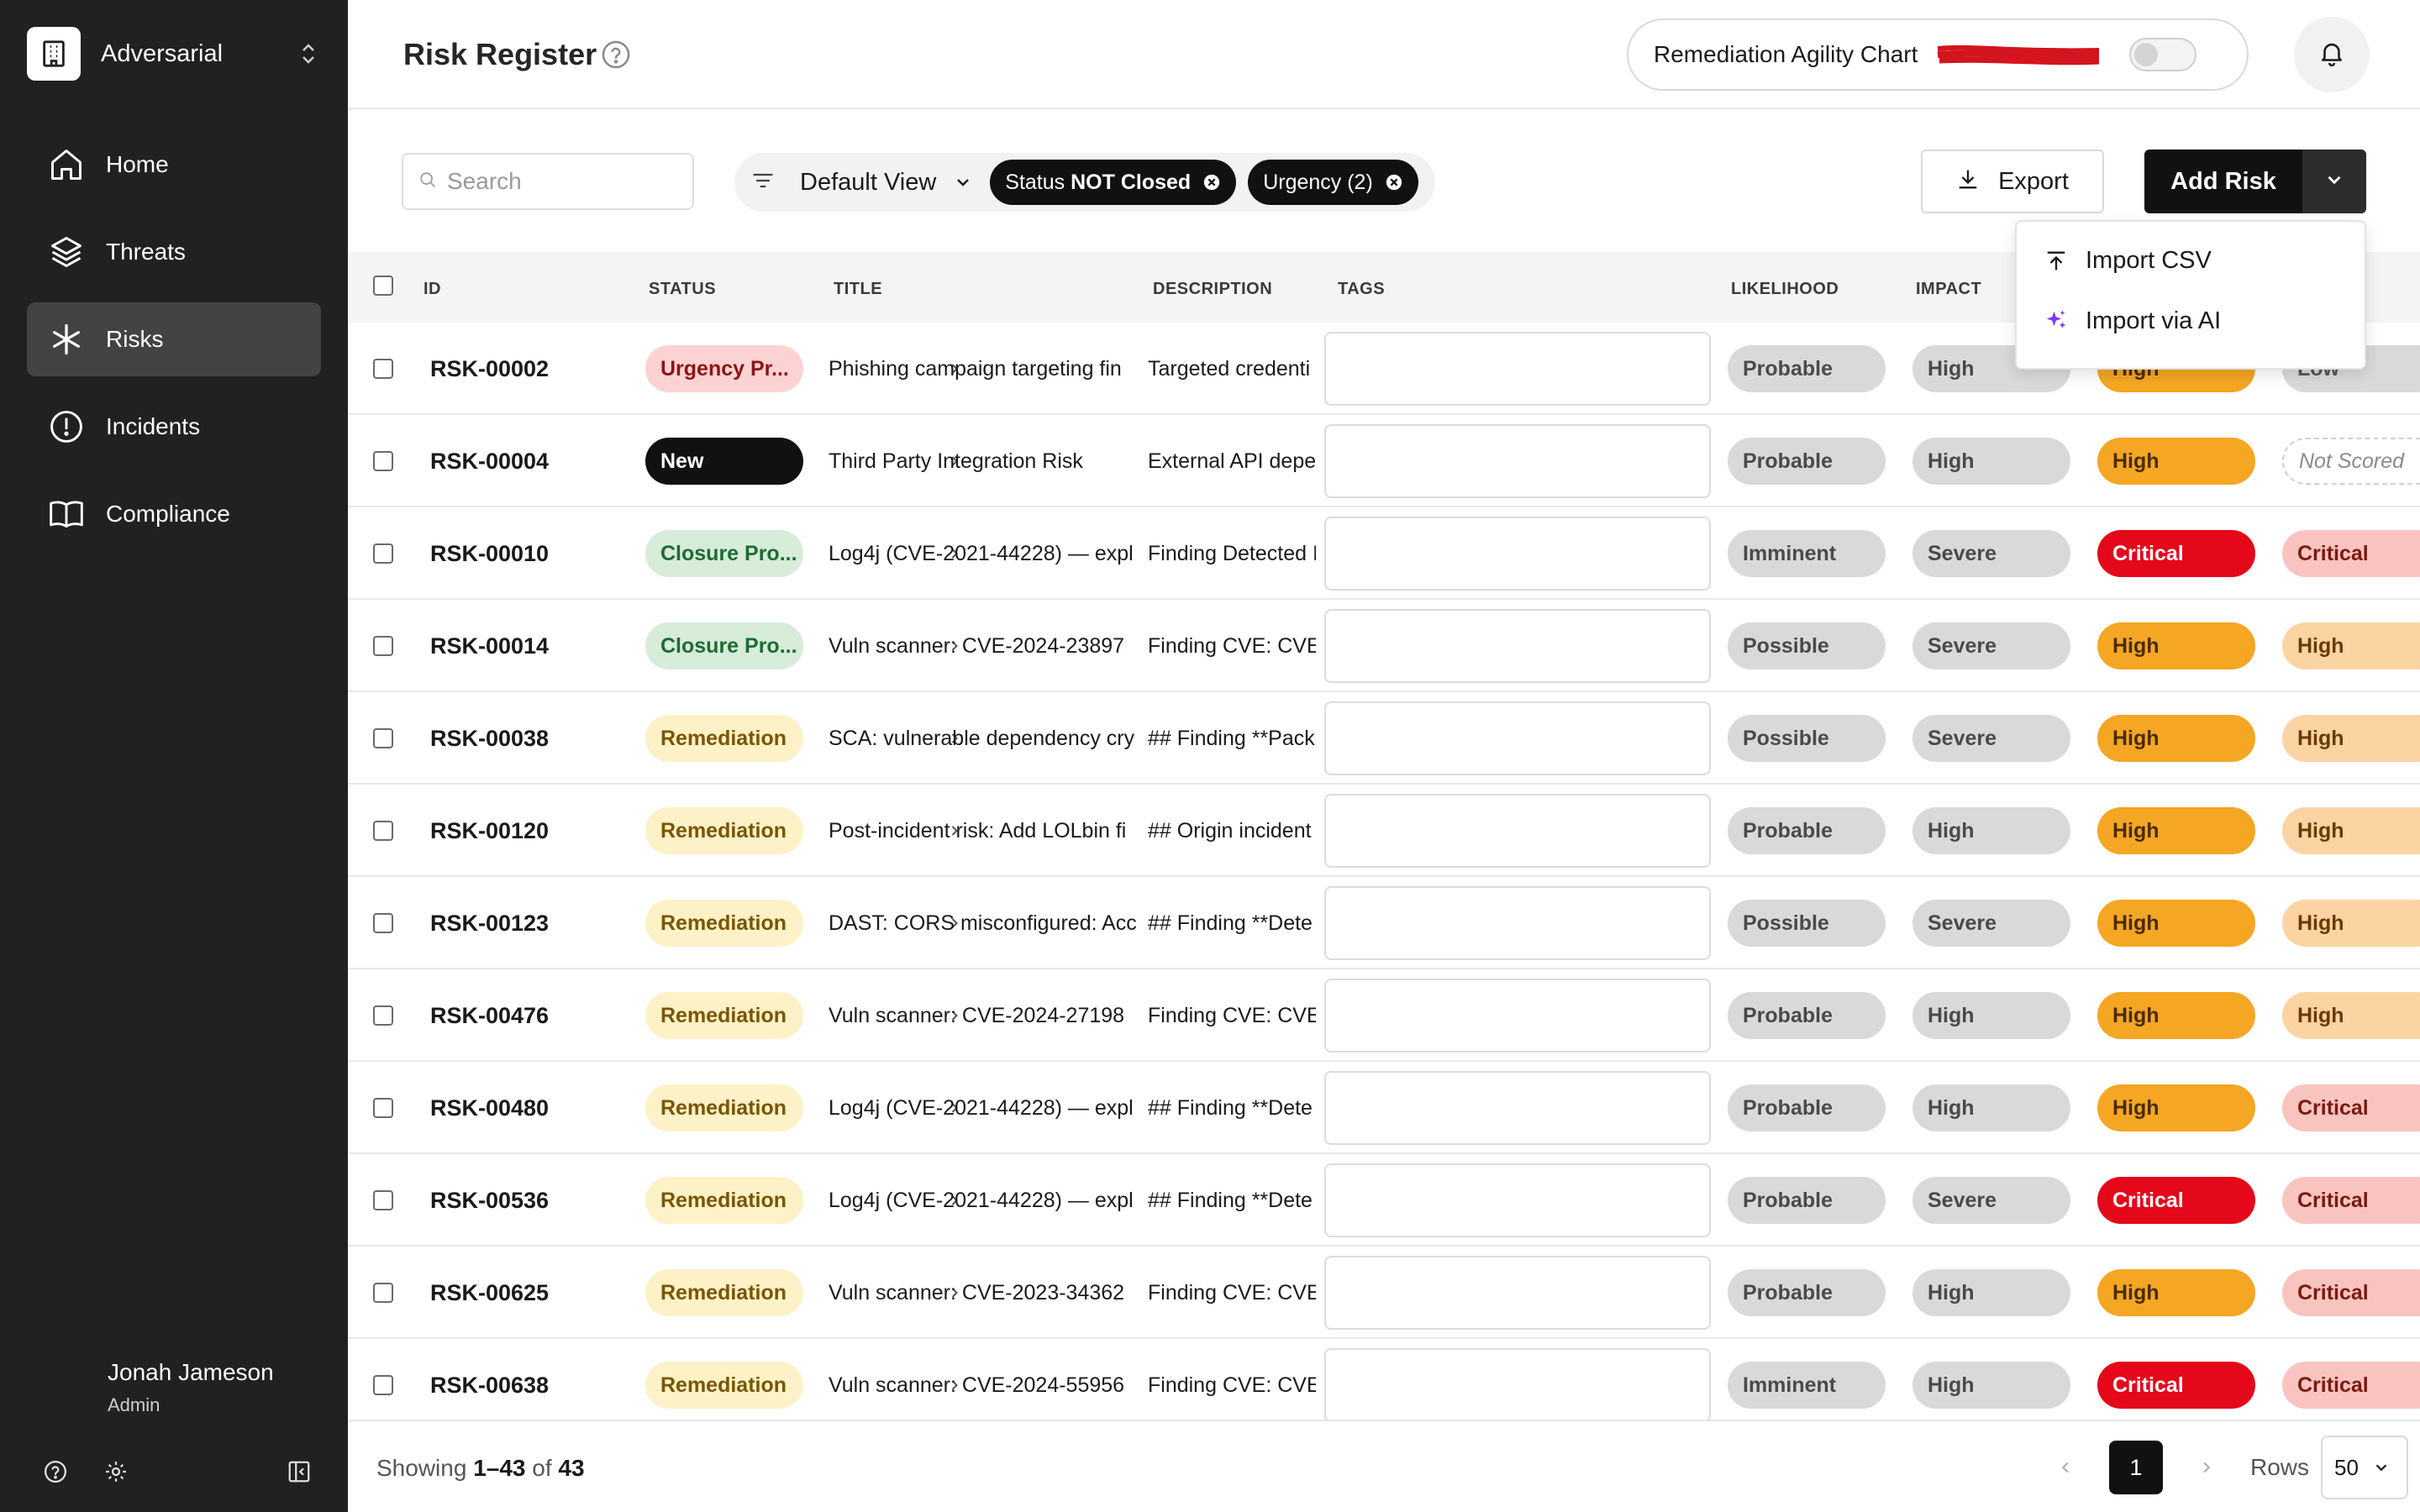 The image size is (2420, 1512). What do you see at coordinates (870, 182) in the screenshot?
I see `view-select: Default View` at bounding box center [870, 182].